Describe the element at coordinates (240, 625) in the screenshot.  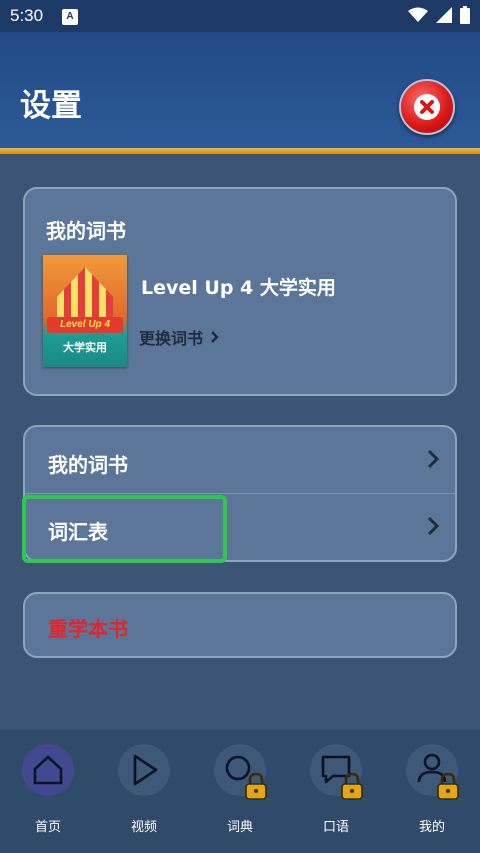
I see `relearn-button: 重学本书` at that location.